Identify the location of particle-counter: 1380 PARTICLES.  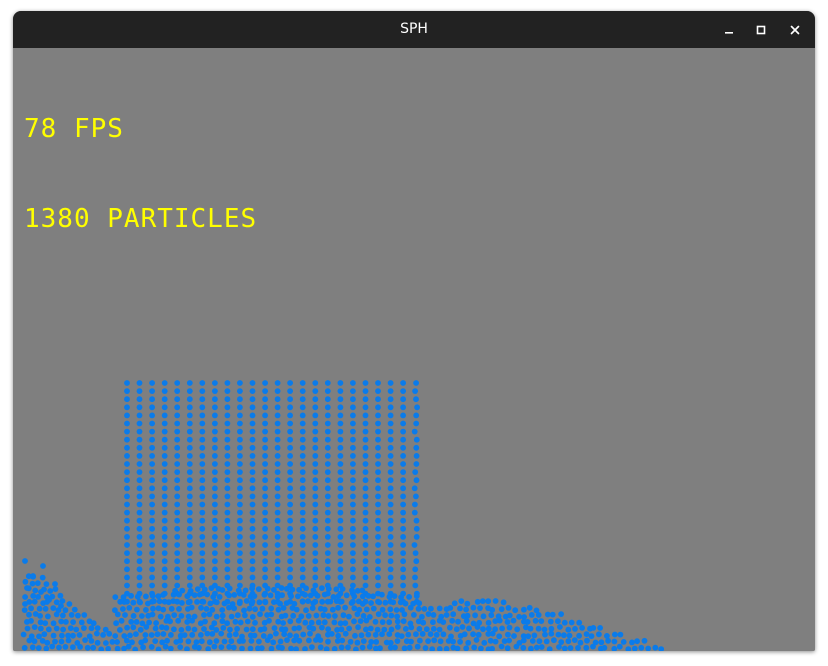
(141, 219).